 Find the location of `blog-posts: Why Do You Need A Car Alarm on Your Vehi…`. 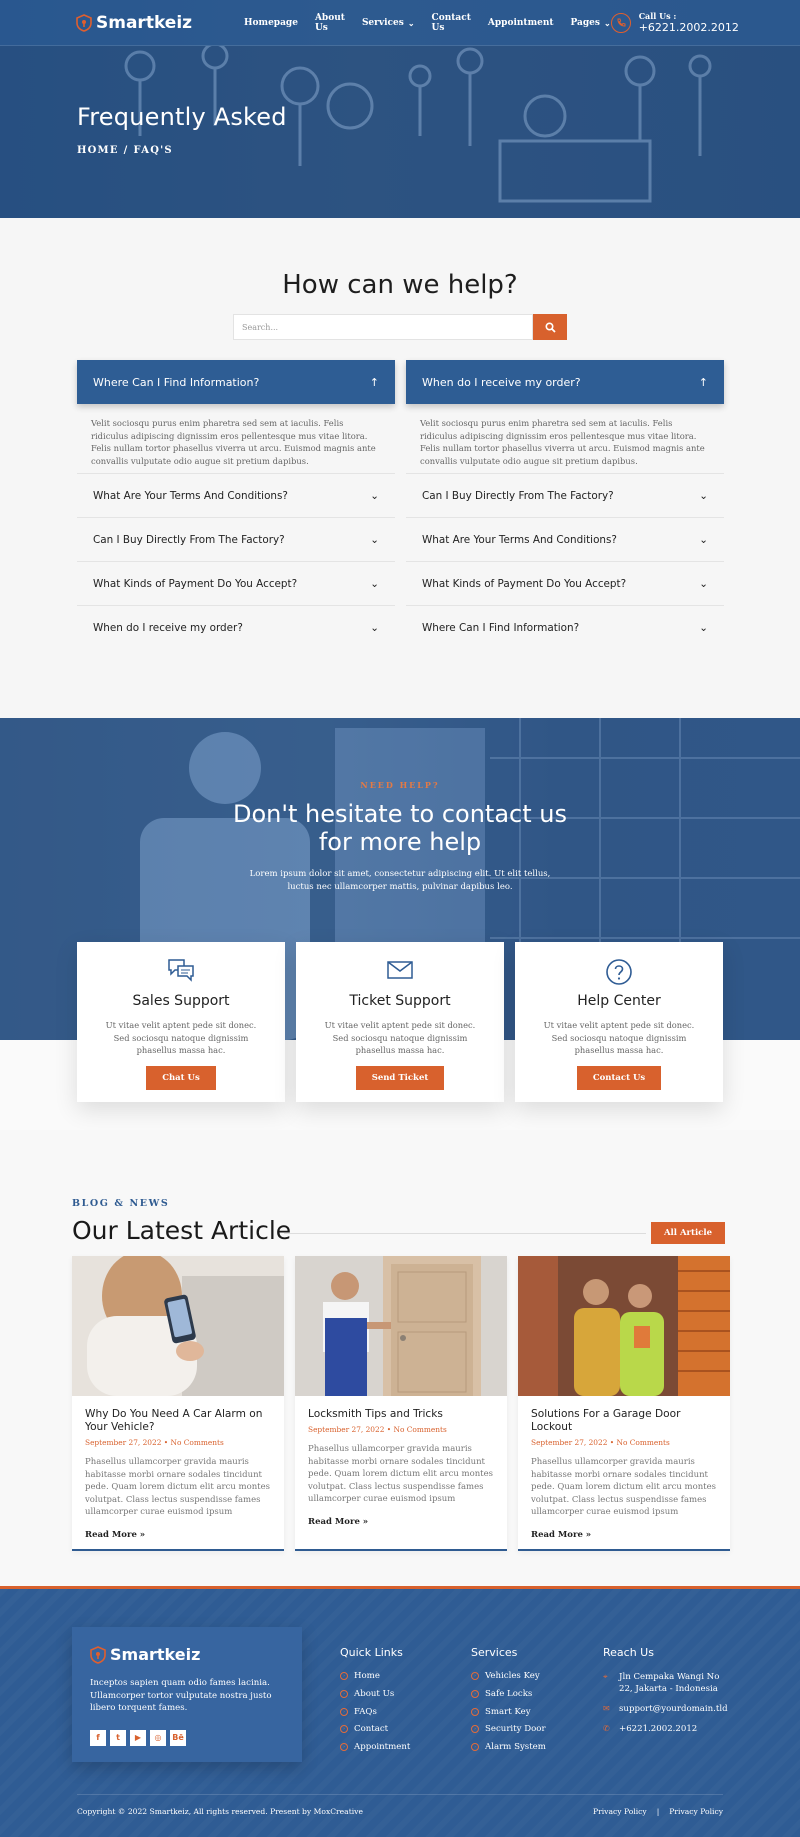

blog-posts: Why Do You Need A Car Alarm on Your Vehi… is located at coordinates (401, 1403).